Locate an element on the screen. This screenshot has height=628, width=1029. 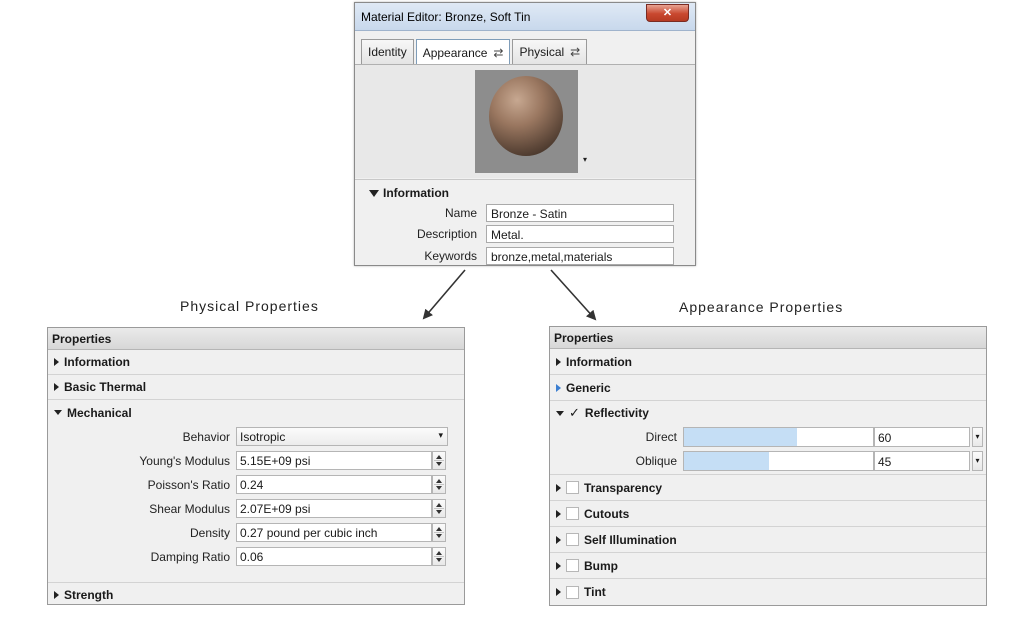
shear-modulus-input: 2.07E+09 psi is located at coordinates (334, 508).